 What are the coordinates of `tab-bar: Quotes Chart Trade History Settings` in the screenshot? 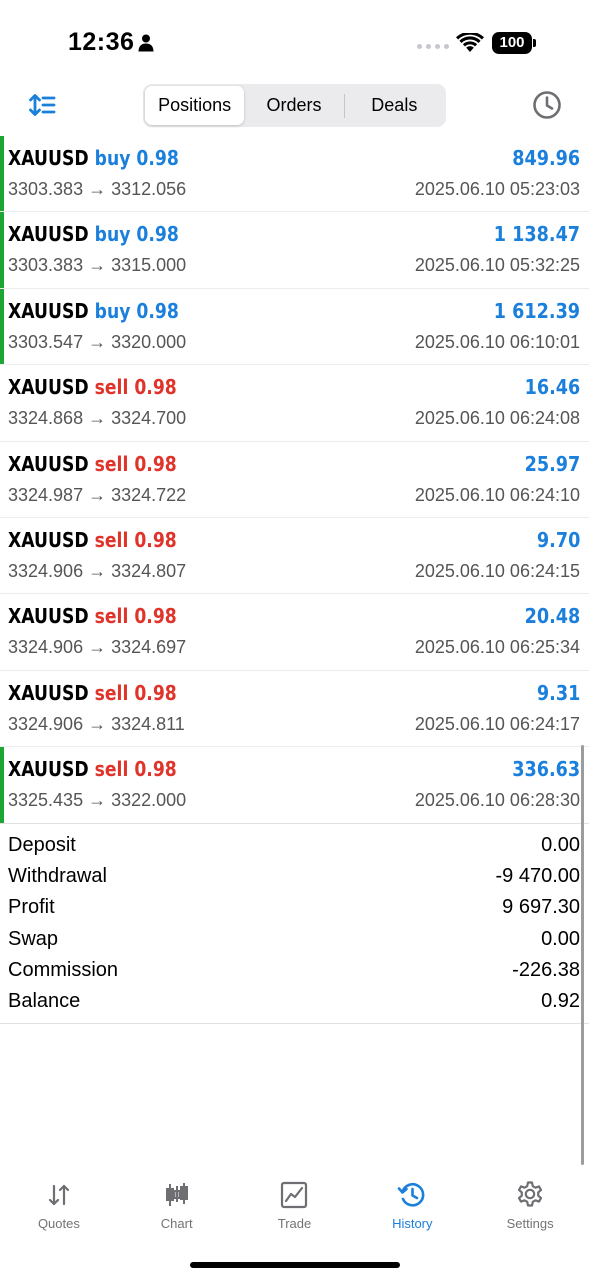 It's located at (294, 1207).